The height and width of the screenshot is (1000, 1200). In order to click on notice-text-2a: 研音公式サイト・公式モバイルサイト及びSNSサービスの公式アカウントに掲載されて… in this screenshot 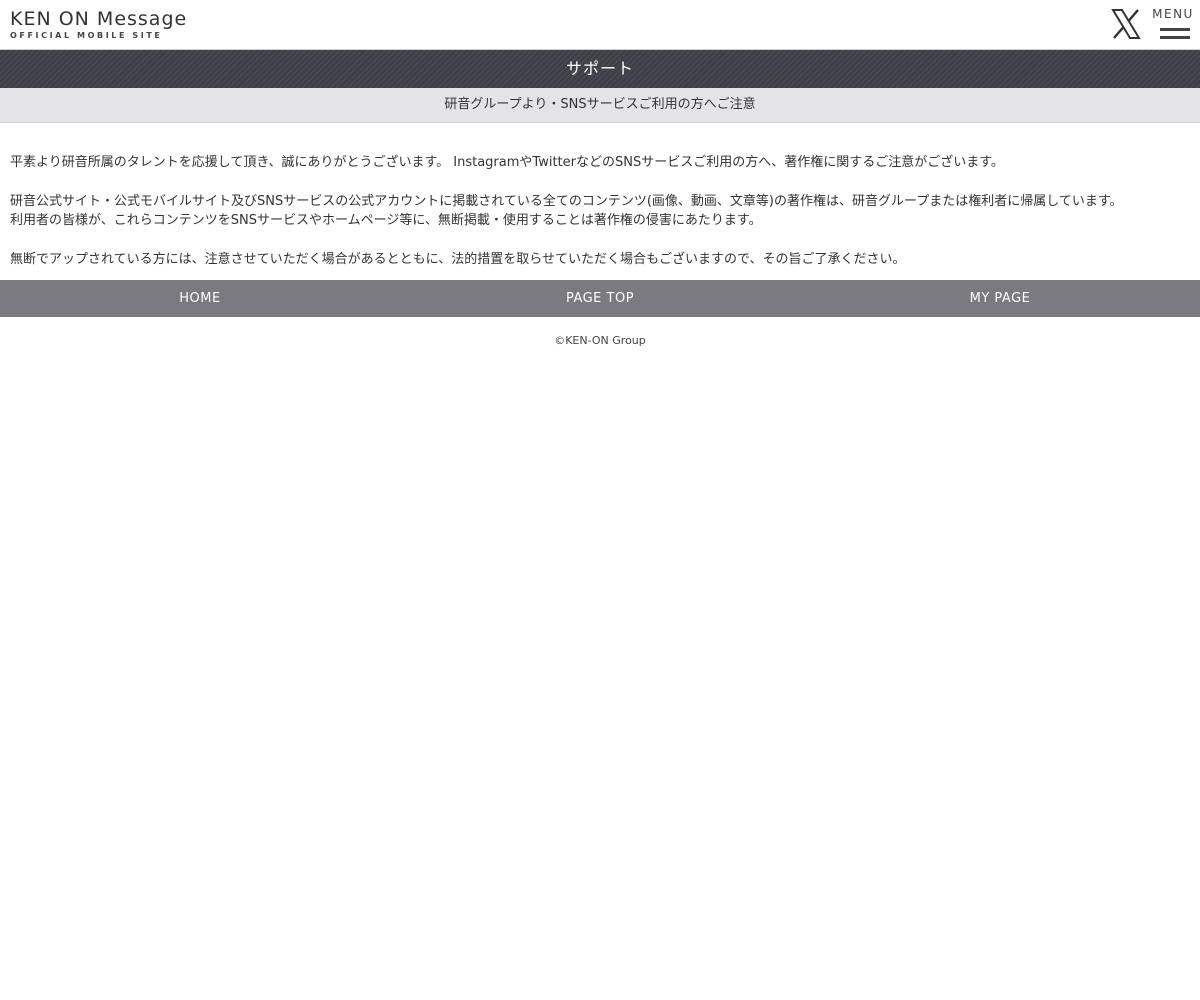, I will do `click(566, 201)`.